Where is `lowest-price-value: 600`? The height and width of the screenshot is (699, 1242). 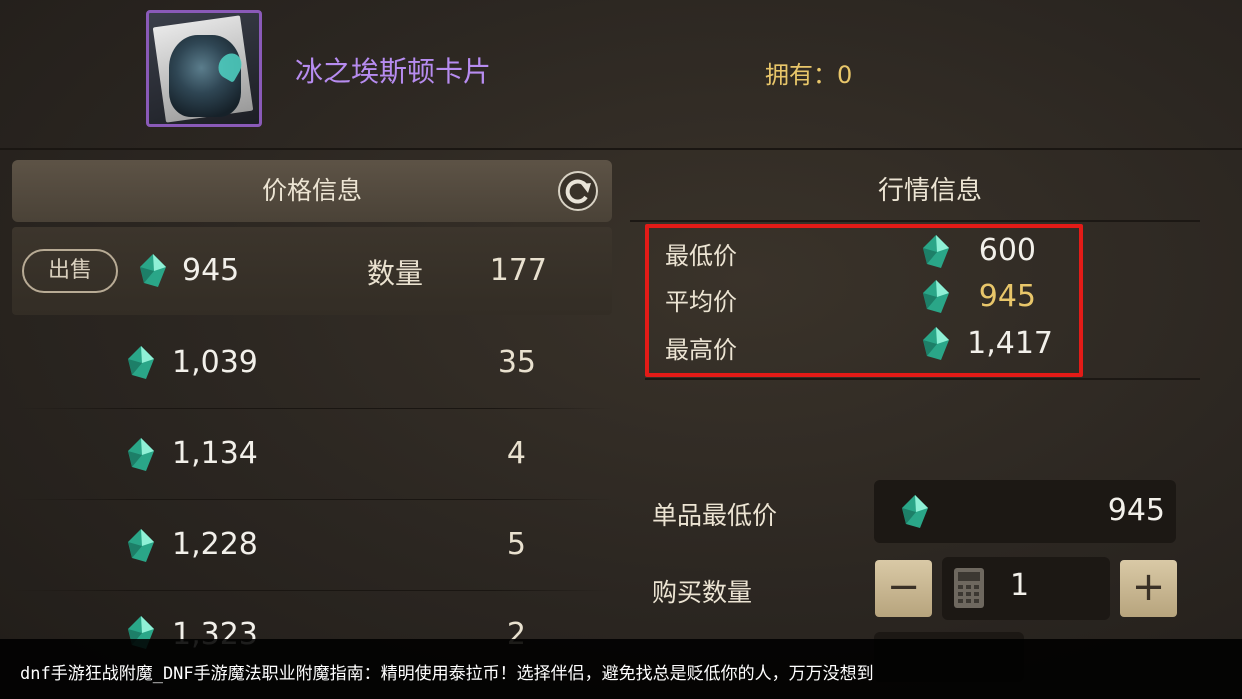
lowest-price-value: 600 is located at coordinates (1007, 250).